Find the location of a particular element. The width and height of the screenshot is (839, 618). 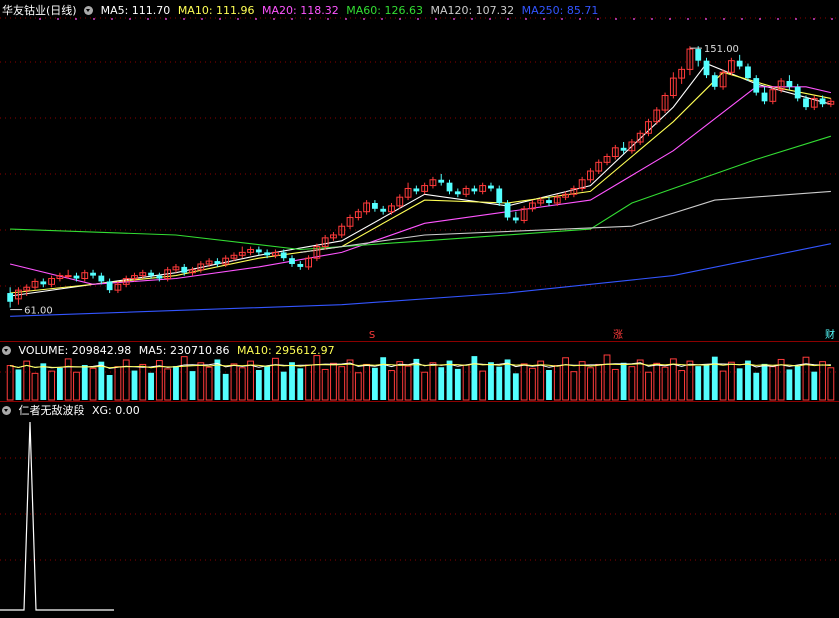

low-price-label: 61.00 is located at coordinates (38, 311).